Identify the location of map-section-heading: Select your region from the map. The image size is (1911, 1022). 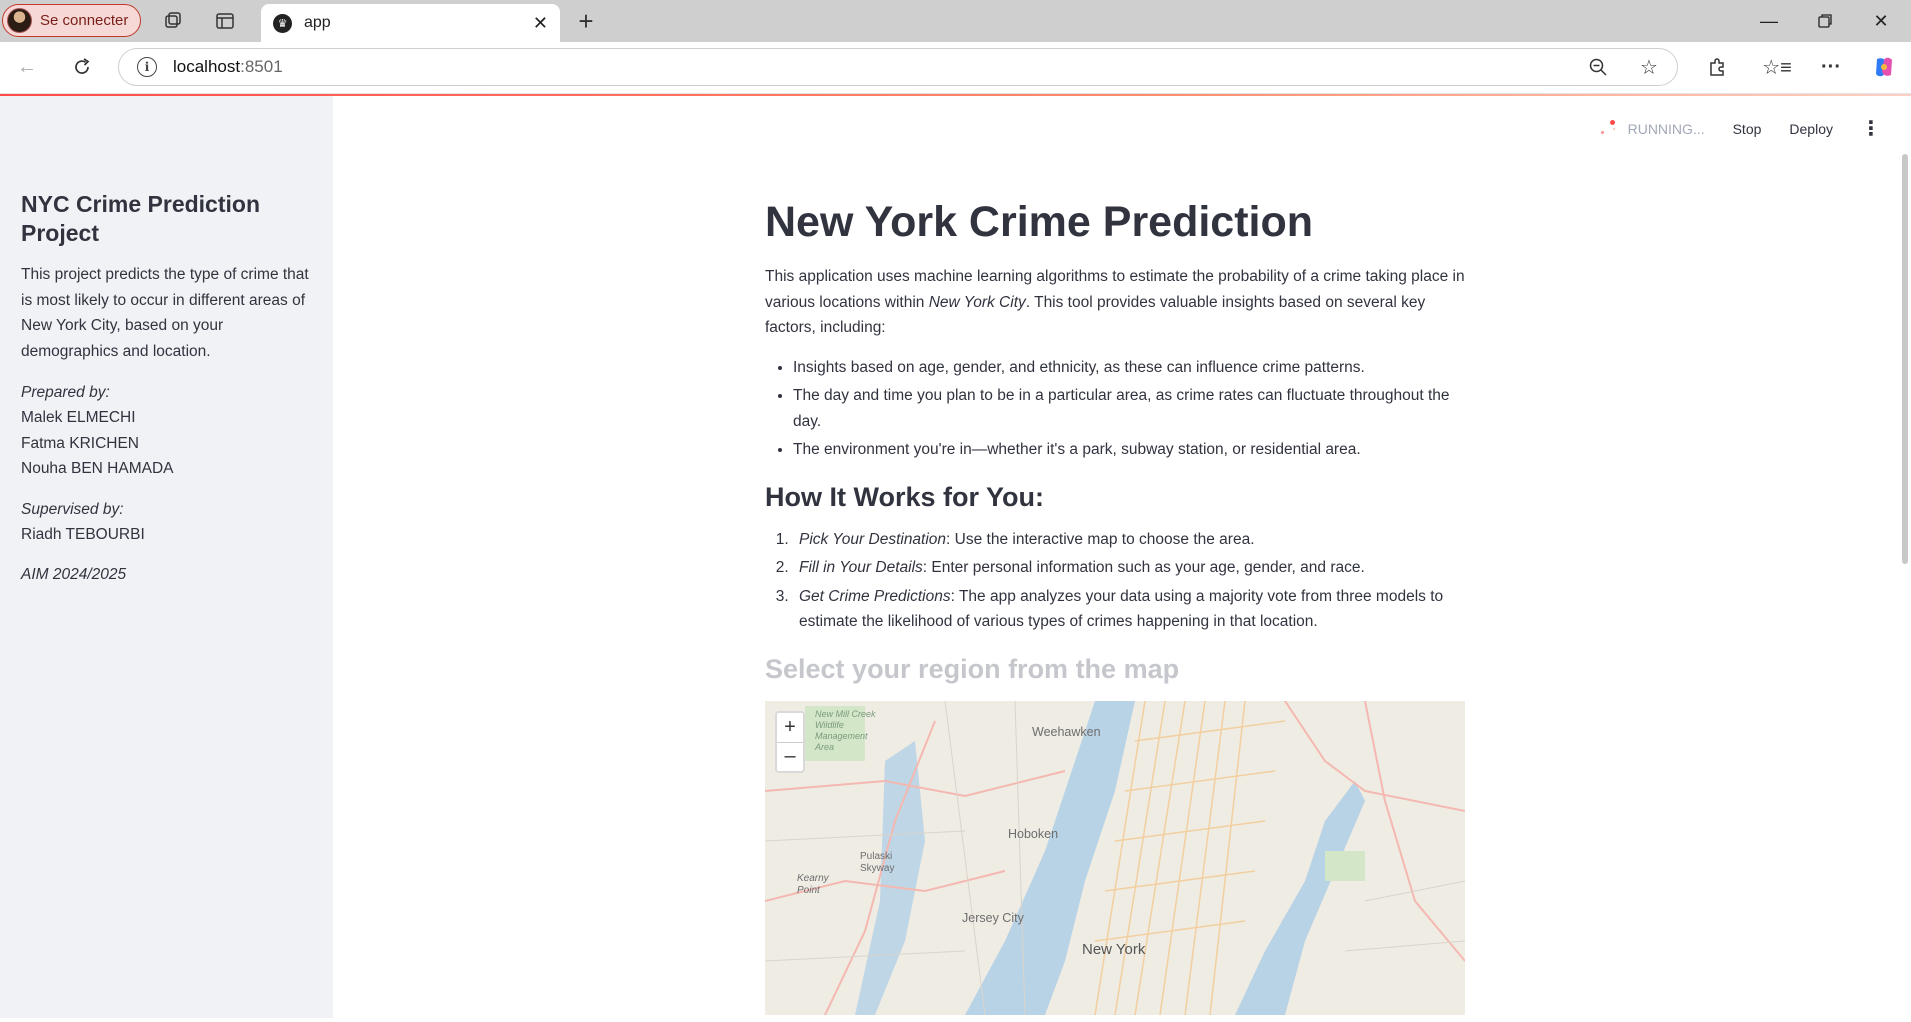
(972, 668).